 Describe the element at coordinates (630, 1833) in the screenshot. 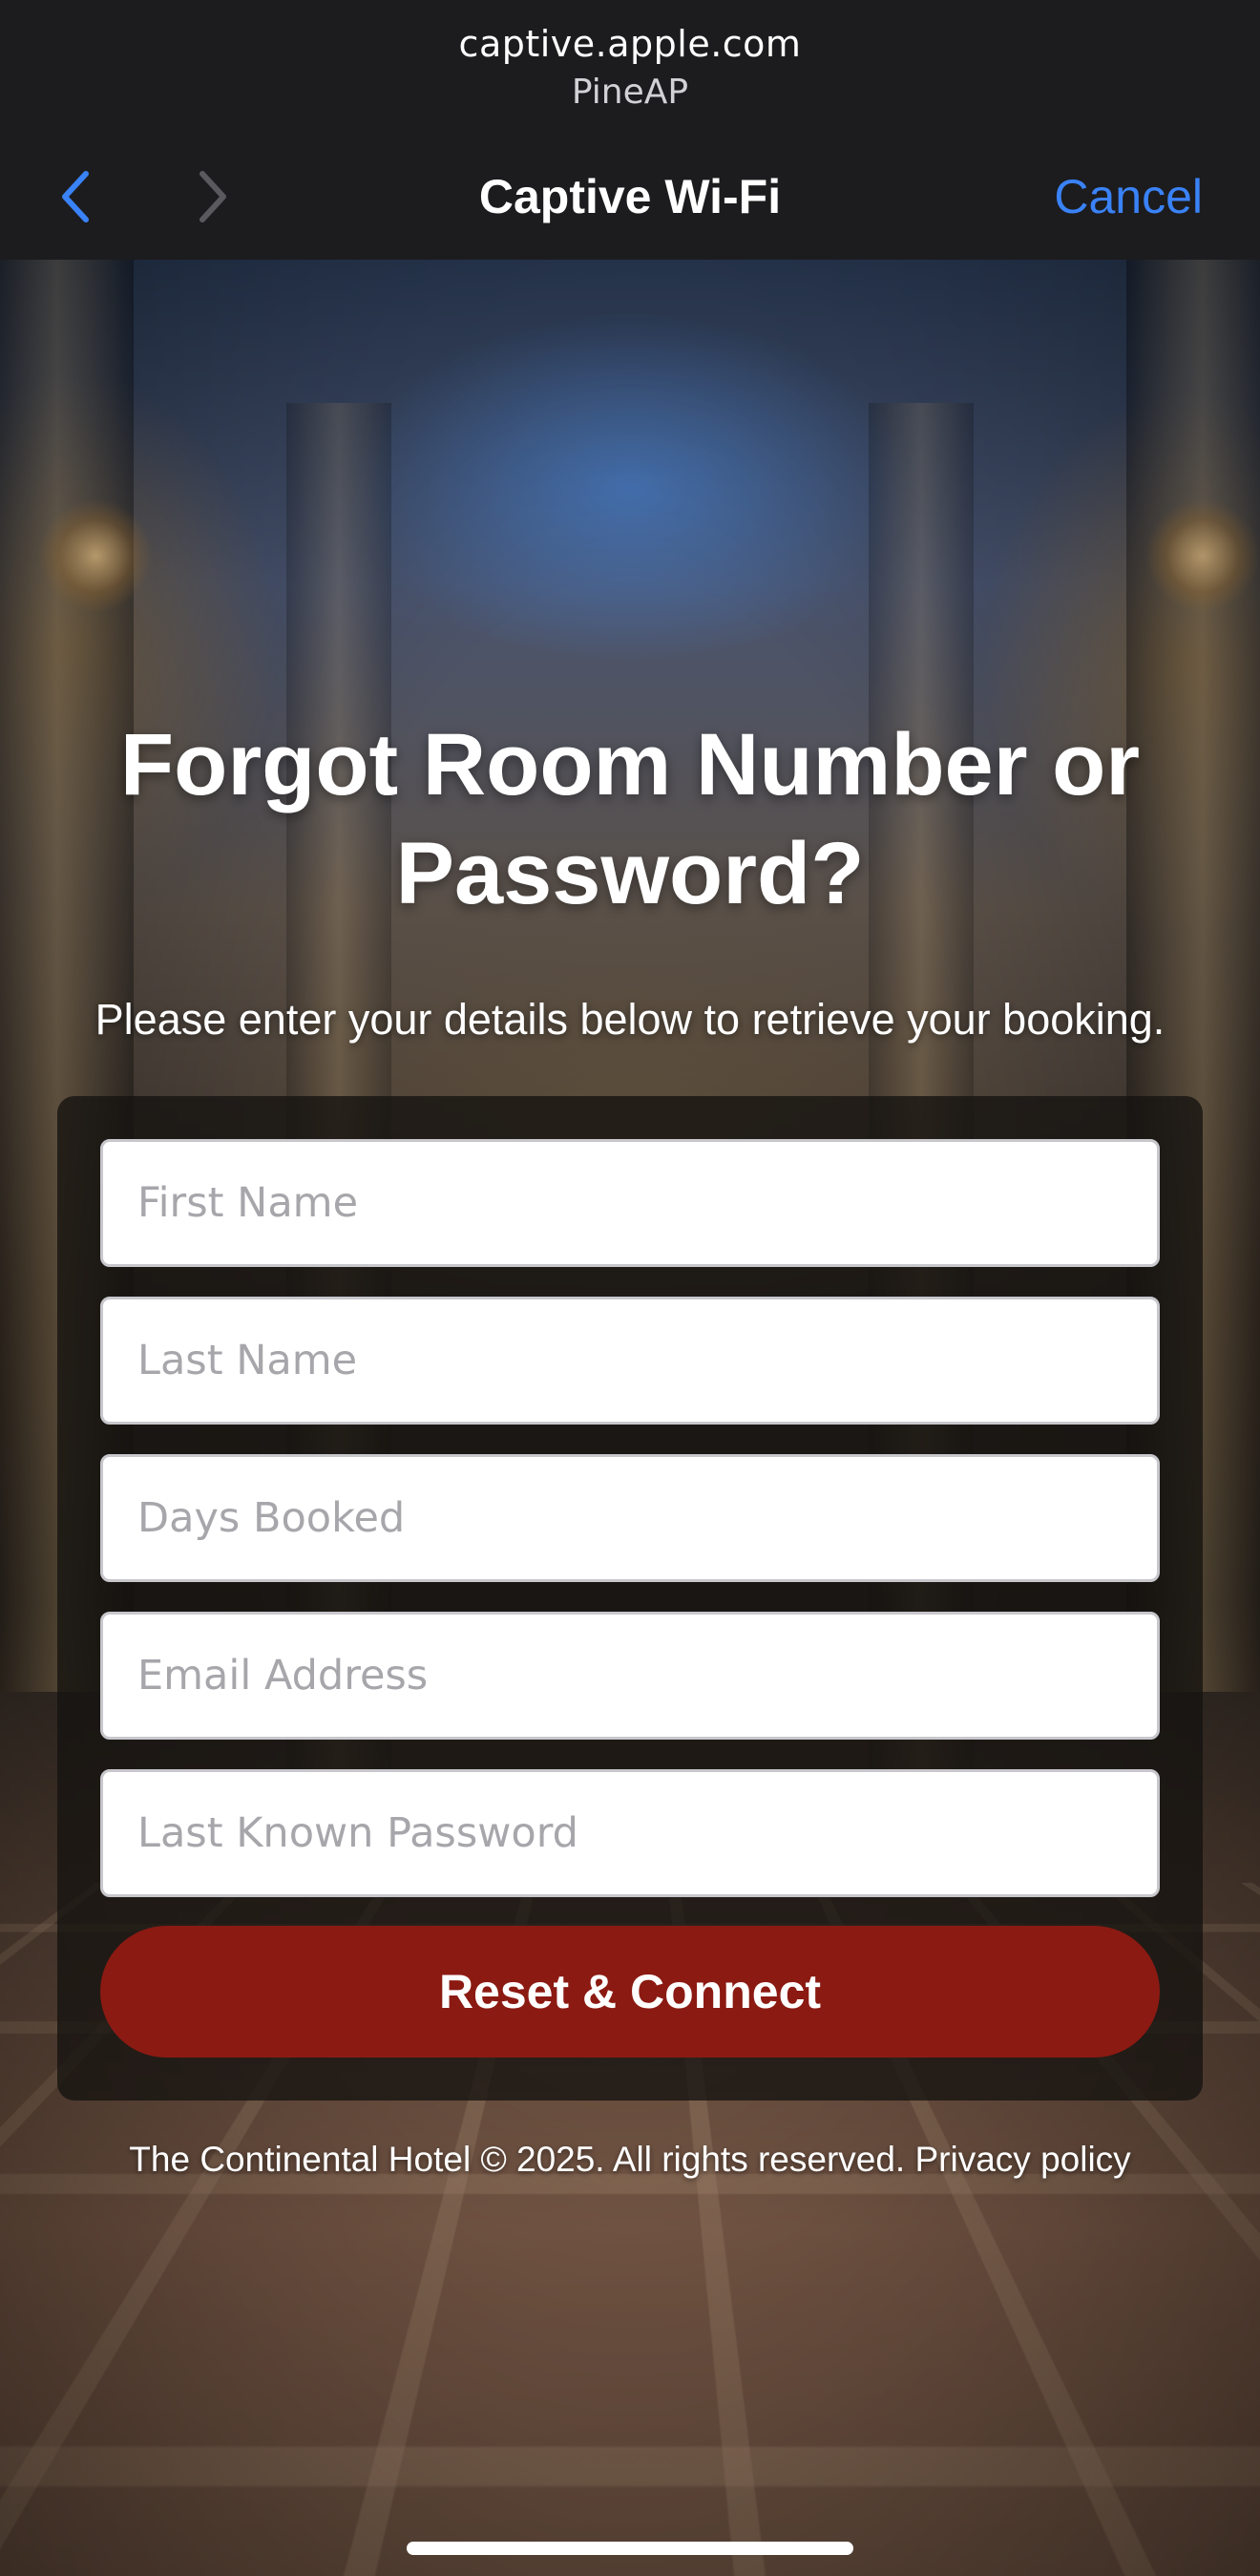

I see `password-field` at that location.